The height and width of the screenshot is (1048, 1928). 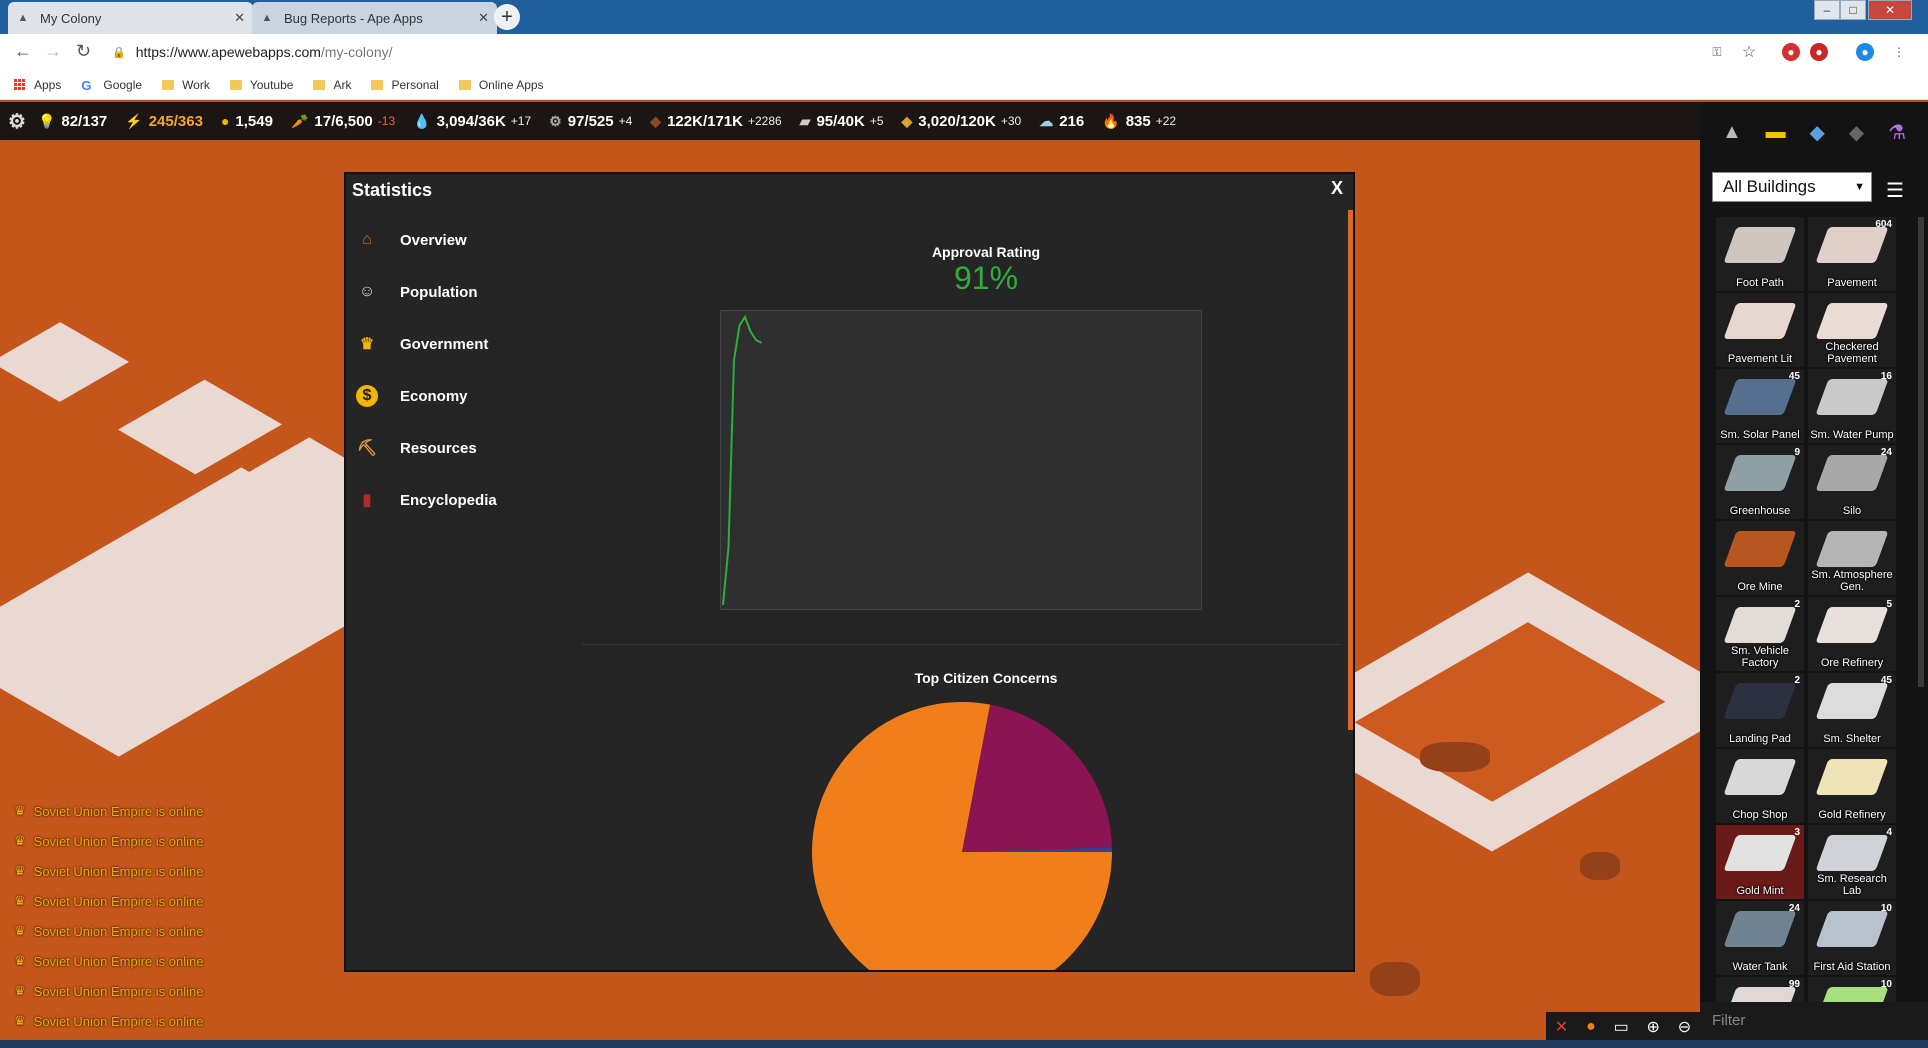 What do you see at coordinates (1760, 283) in the screenshot?
I see `building-name: Foot Path` at bounding box center [1760, 283].